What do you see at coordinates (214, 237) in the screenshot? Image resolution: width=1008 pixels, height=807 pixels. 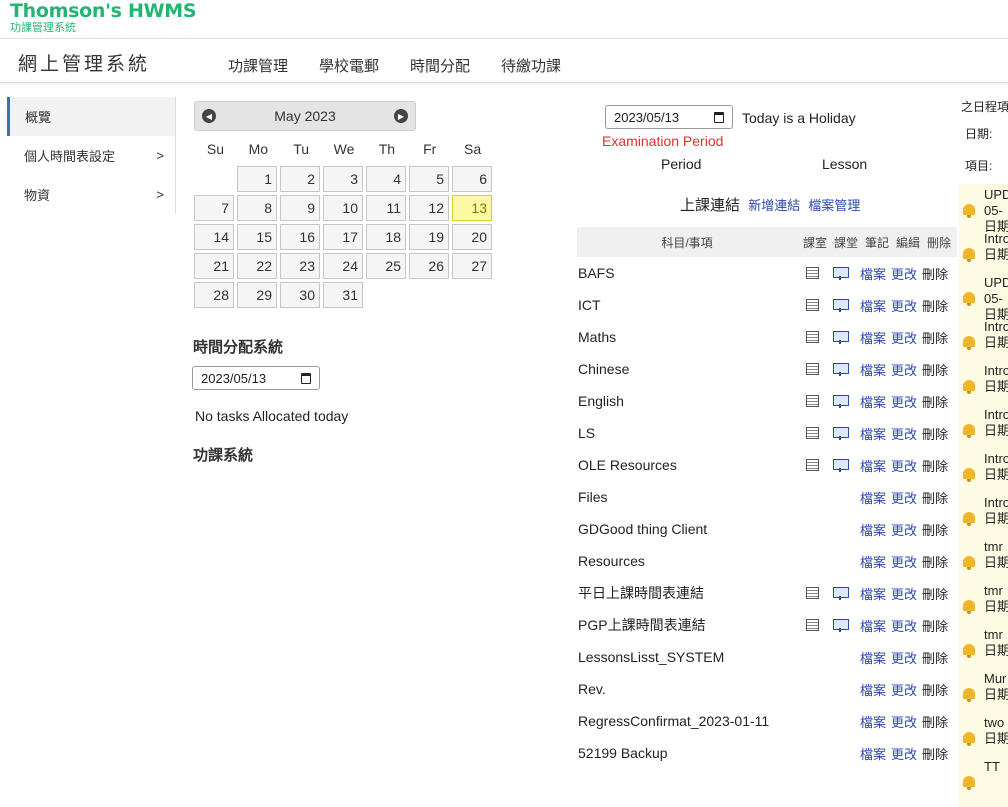 I see `calendar-day: 14` at bounding box center [214, 237].